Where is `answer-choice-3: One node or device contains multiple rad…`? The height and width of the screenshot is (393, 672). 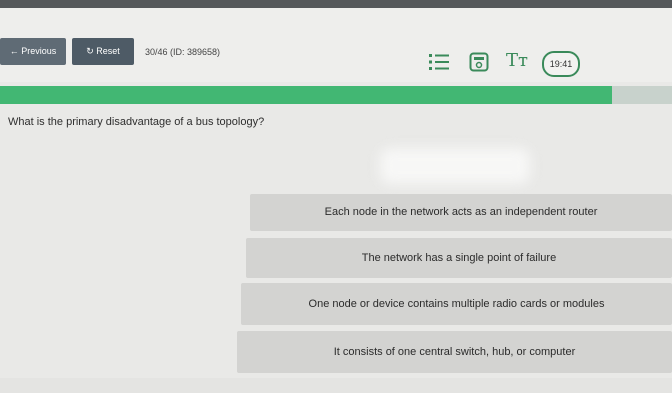
answer-choice-3: One node or device contains multiple rad… is located at coordinates (456, 304).